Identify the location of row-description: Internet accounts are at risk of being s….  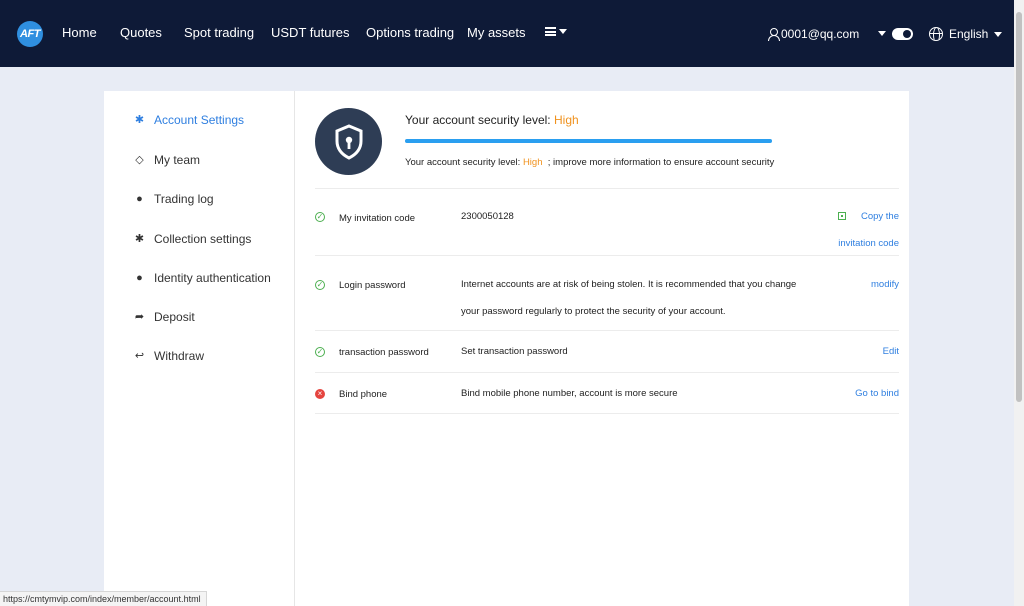
(629, 298).